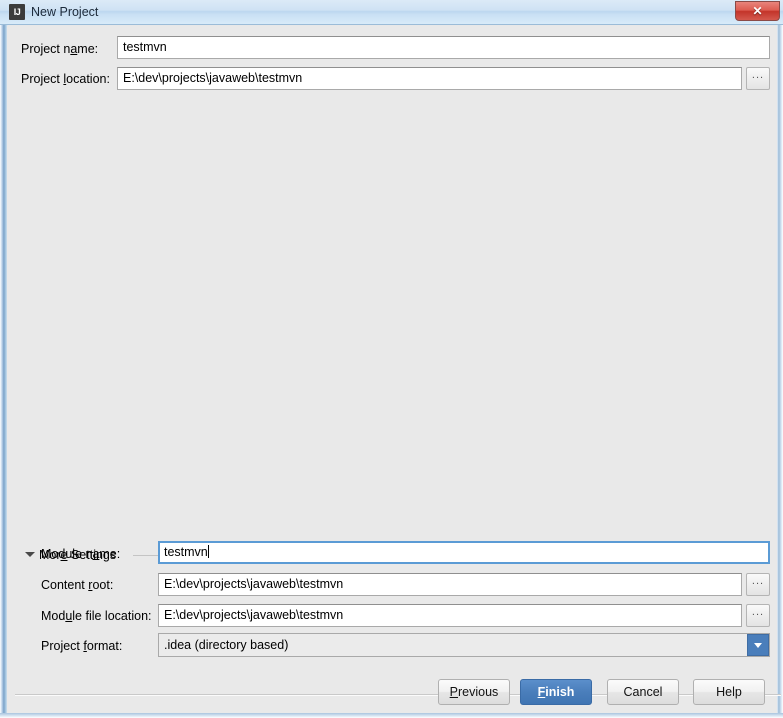  I want to click on project-format-select: .idea (directory based), so click(464, 645).